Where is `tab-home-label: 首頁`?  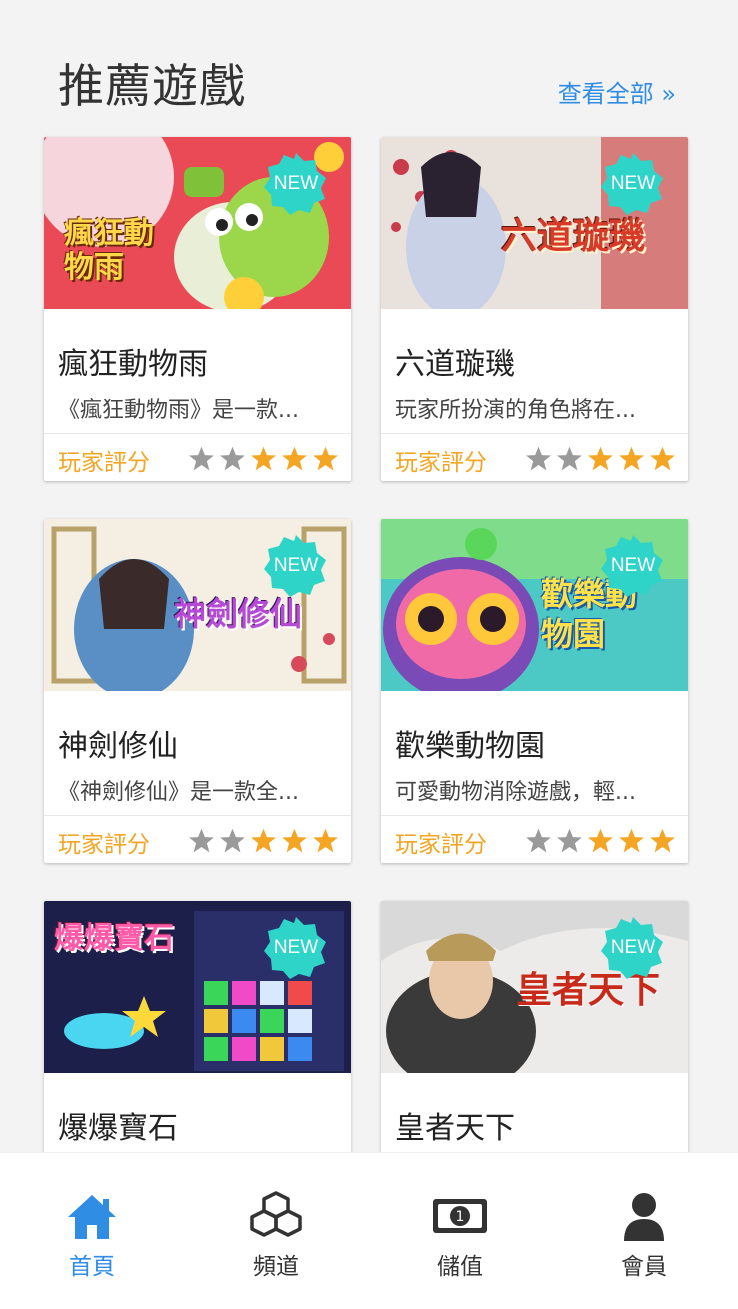
tab-home-label: 首頁 is located at coordinates (92, 1267).